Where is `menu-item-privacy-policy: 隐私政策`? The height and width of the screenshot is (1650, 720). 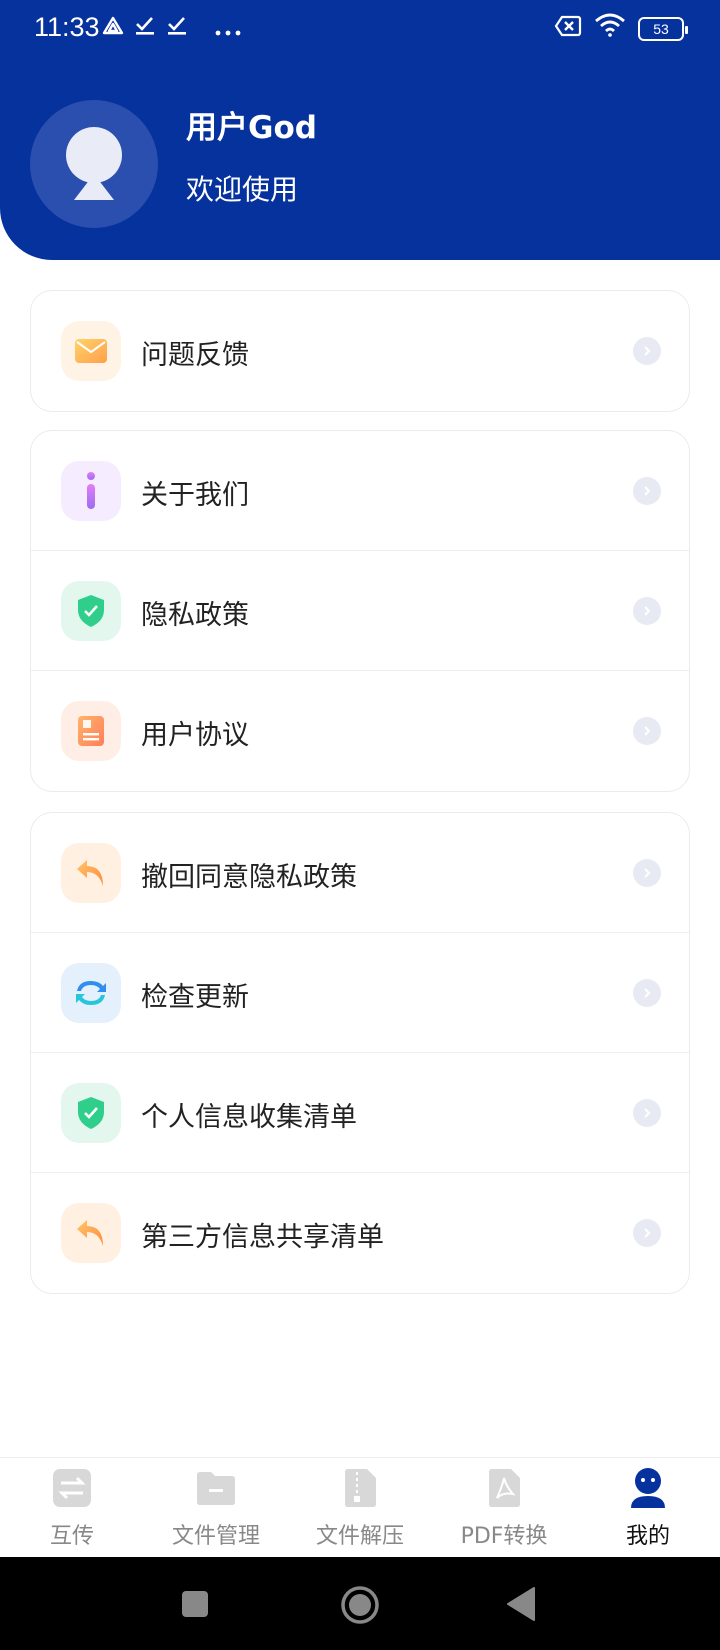 menu-item-privacy-policy: 隐私政策 is located at coordinates (360, 611).